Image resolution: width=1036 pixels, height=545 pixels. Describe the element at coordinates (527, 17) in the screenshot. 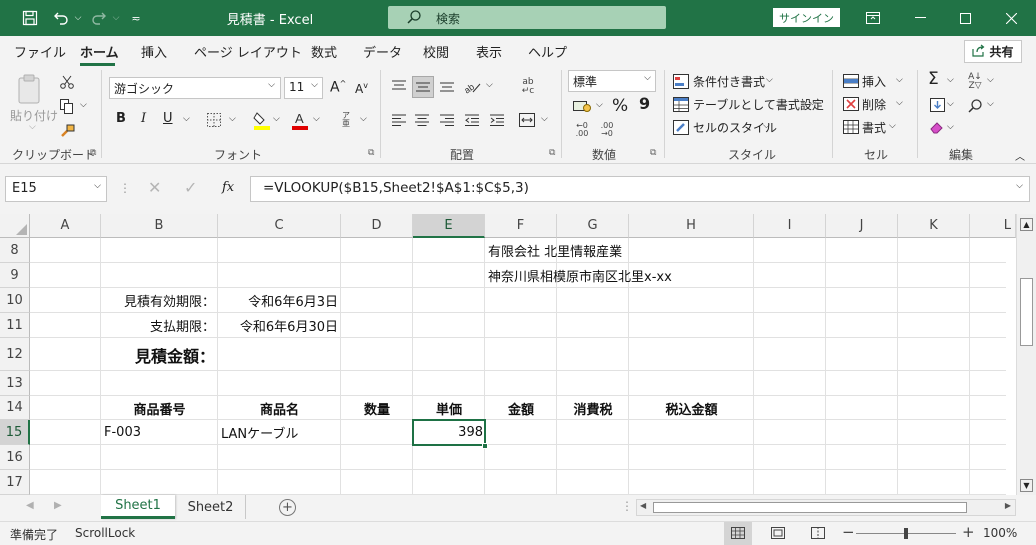

I see `search-box: 検索` at that location.